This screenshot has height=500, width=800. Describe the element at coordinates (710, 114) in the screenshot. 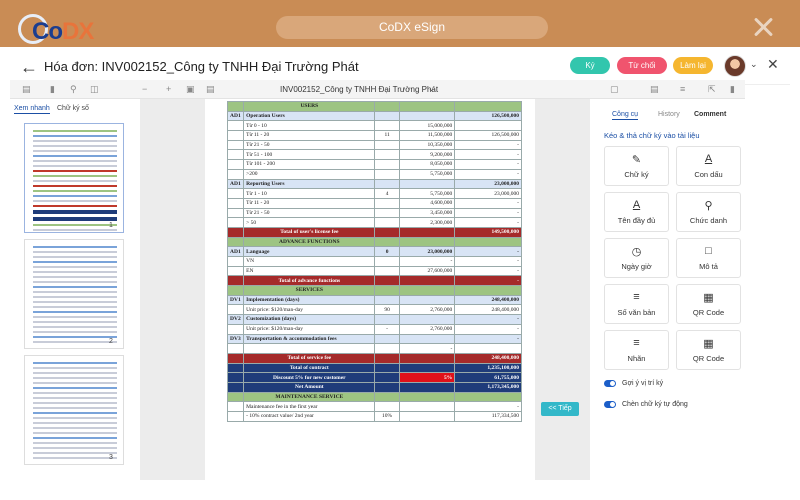

I see `tab-comment: Comment` at that location.